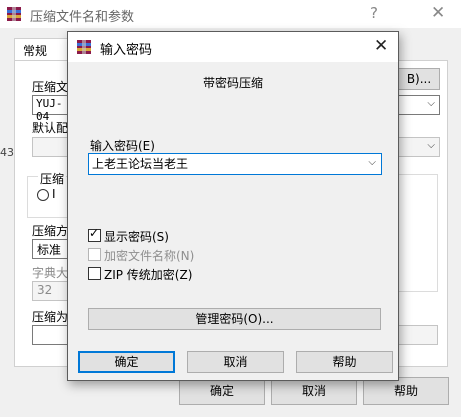 The image size is (461, 417). Describe the element at coordinates (50, 128) in the screenshot. I see `default-profile-label: 默认配` at that location.